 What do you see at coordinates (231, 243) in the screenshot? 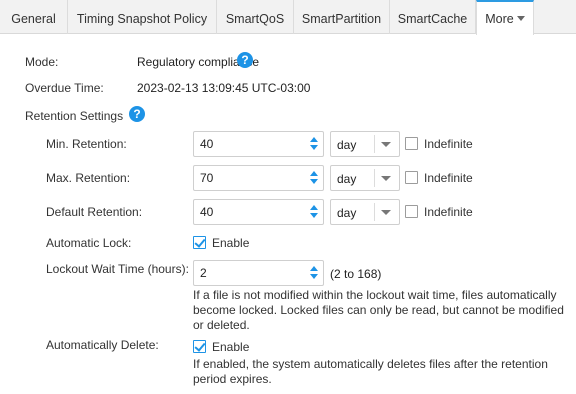
I see `automatic-lock-enable-label: Enable` at bounding box center [231, 243].